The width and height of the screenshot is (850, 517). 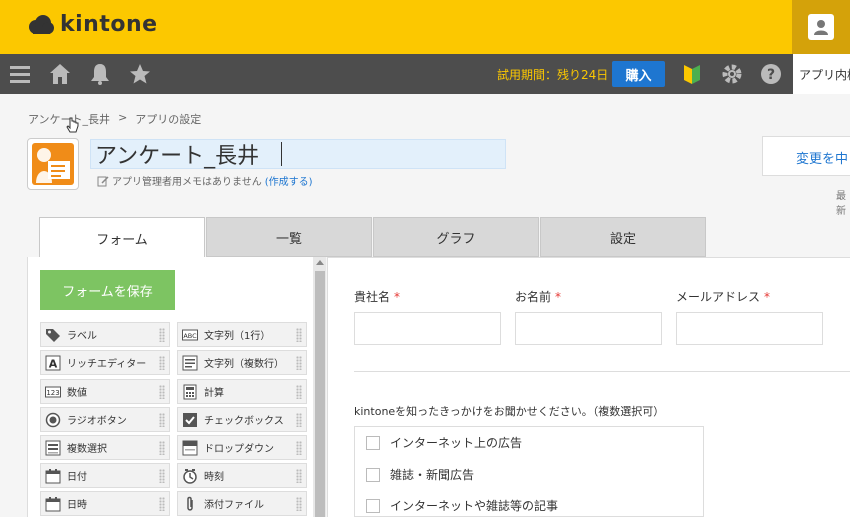 I want to click on trial-period-text: 試用期間：残り24日, so click(x=553, y=75).